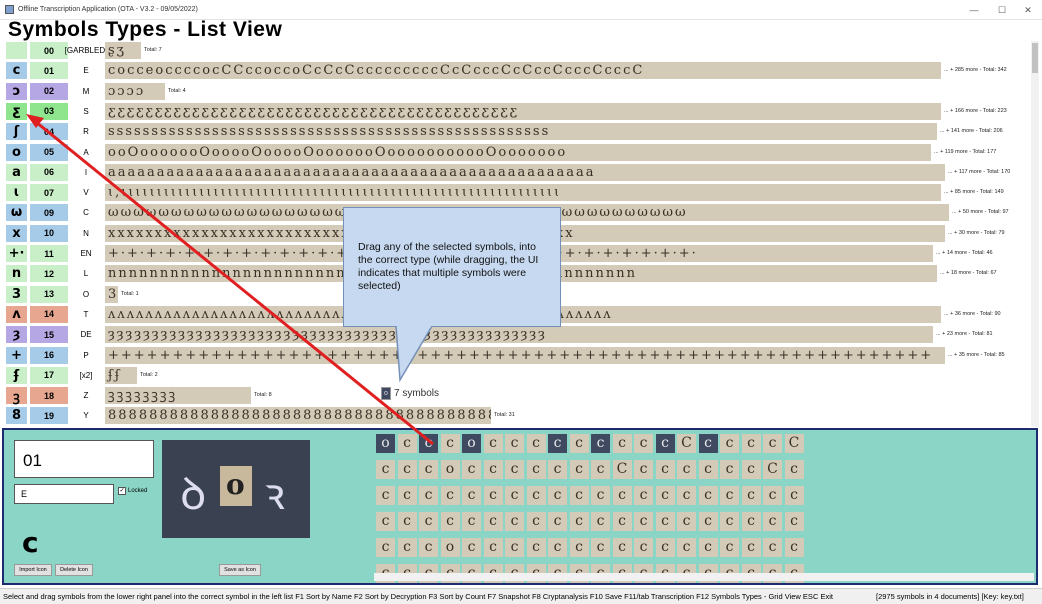  Describe the element at coordinates (414, 354) in the screenshot. I see `callout-pointer` at that location.